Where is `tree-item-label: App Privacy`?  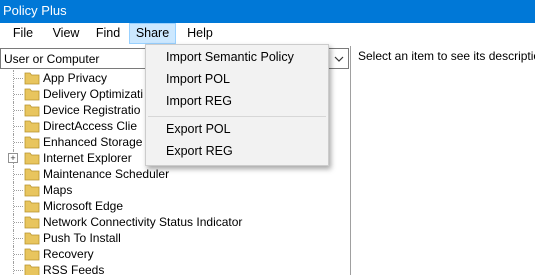 tree-item-label: App Privacy is located at coordinates (75, 78).